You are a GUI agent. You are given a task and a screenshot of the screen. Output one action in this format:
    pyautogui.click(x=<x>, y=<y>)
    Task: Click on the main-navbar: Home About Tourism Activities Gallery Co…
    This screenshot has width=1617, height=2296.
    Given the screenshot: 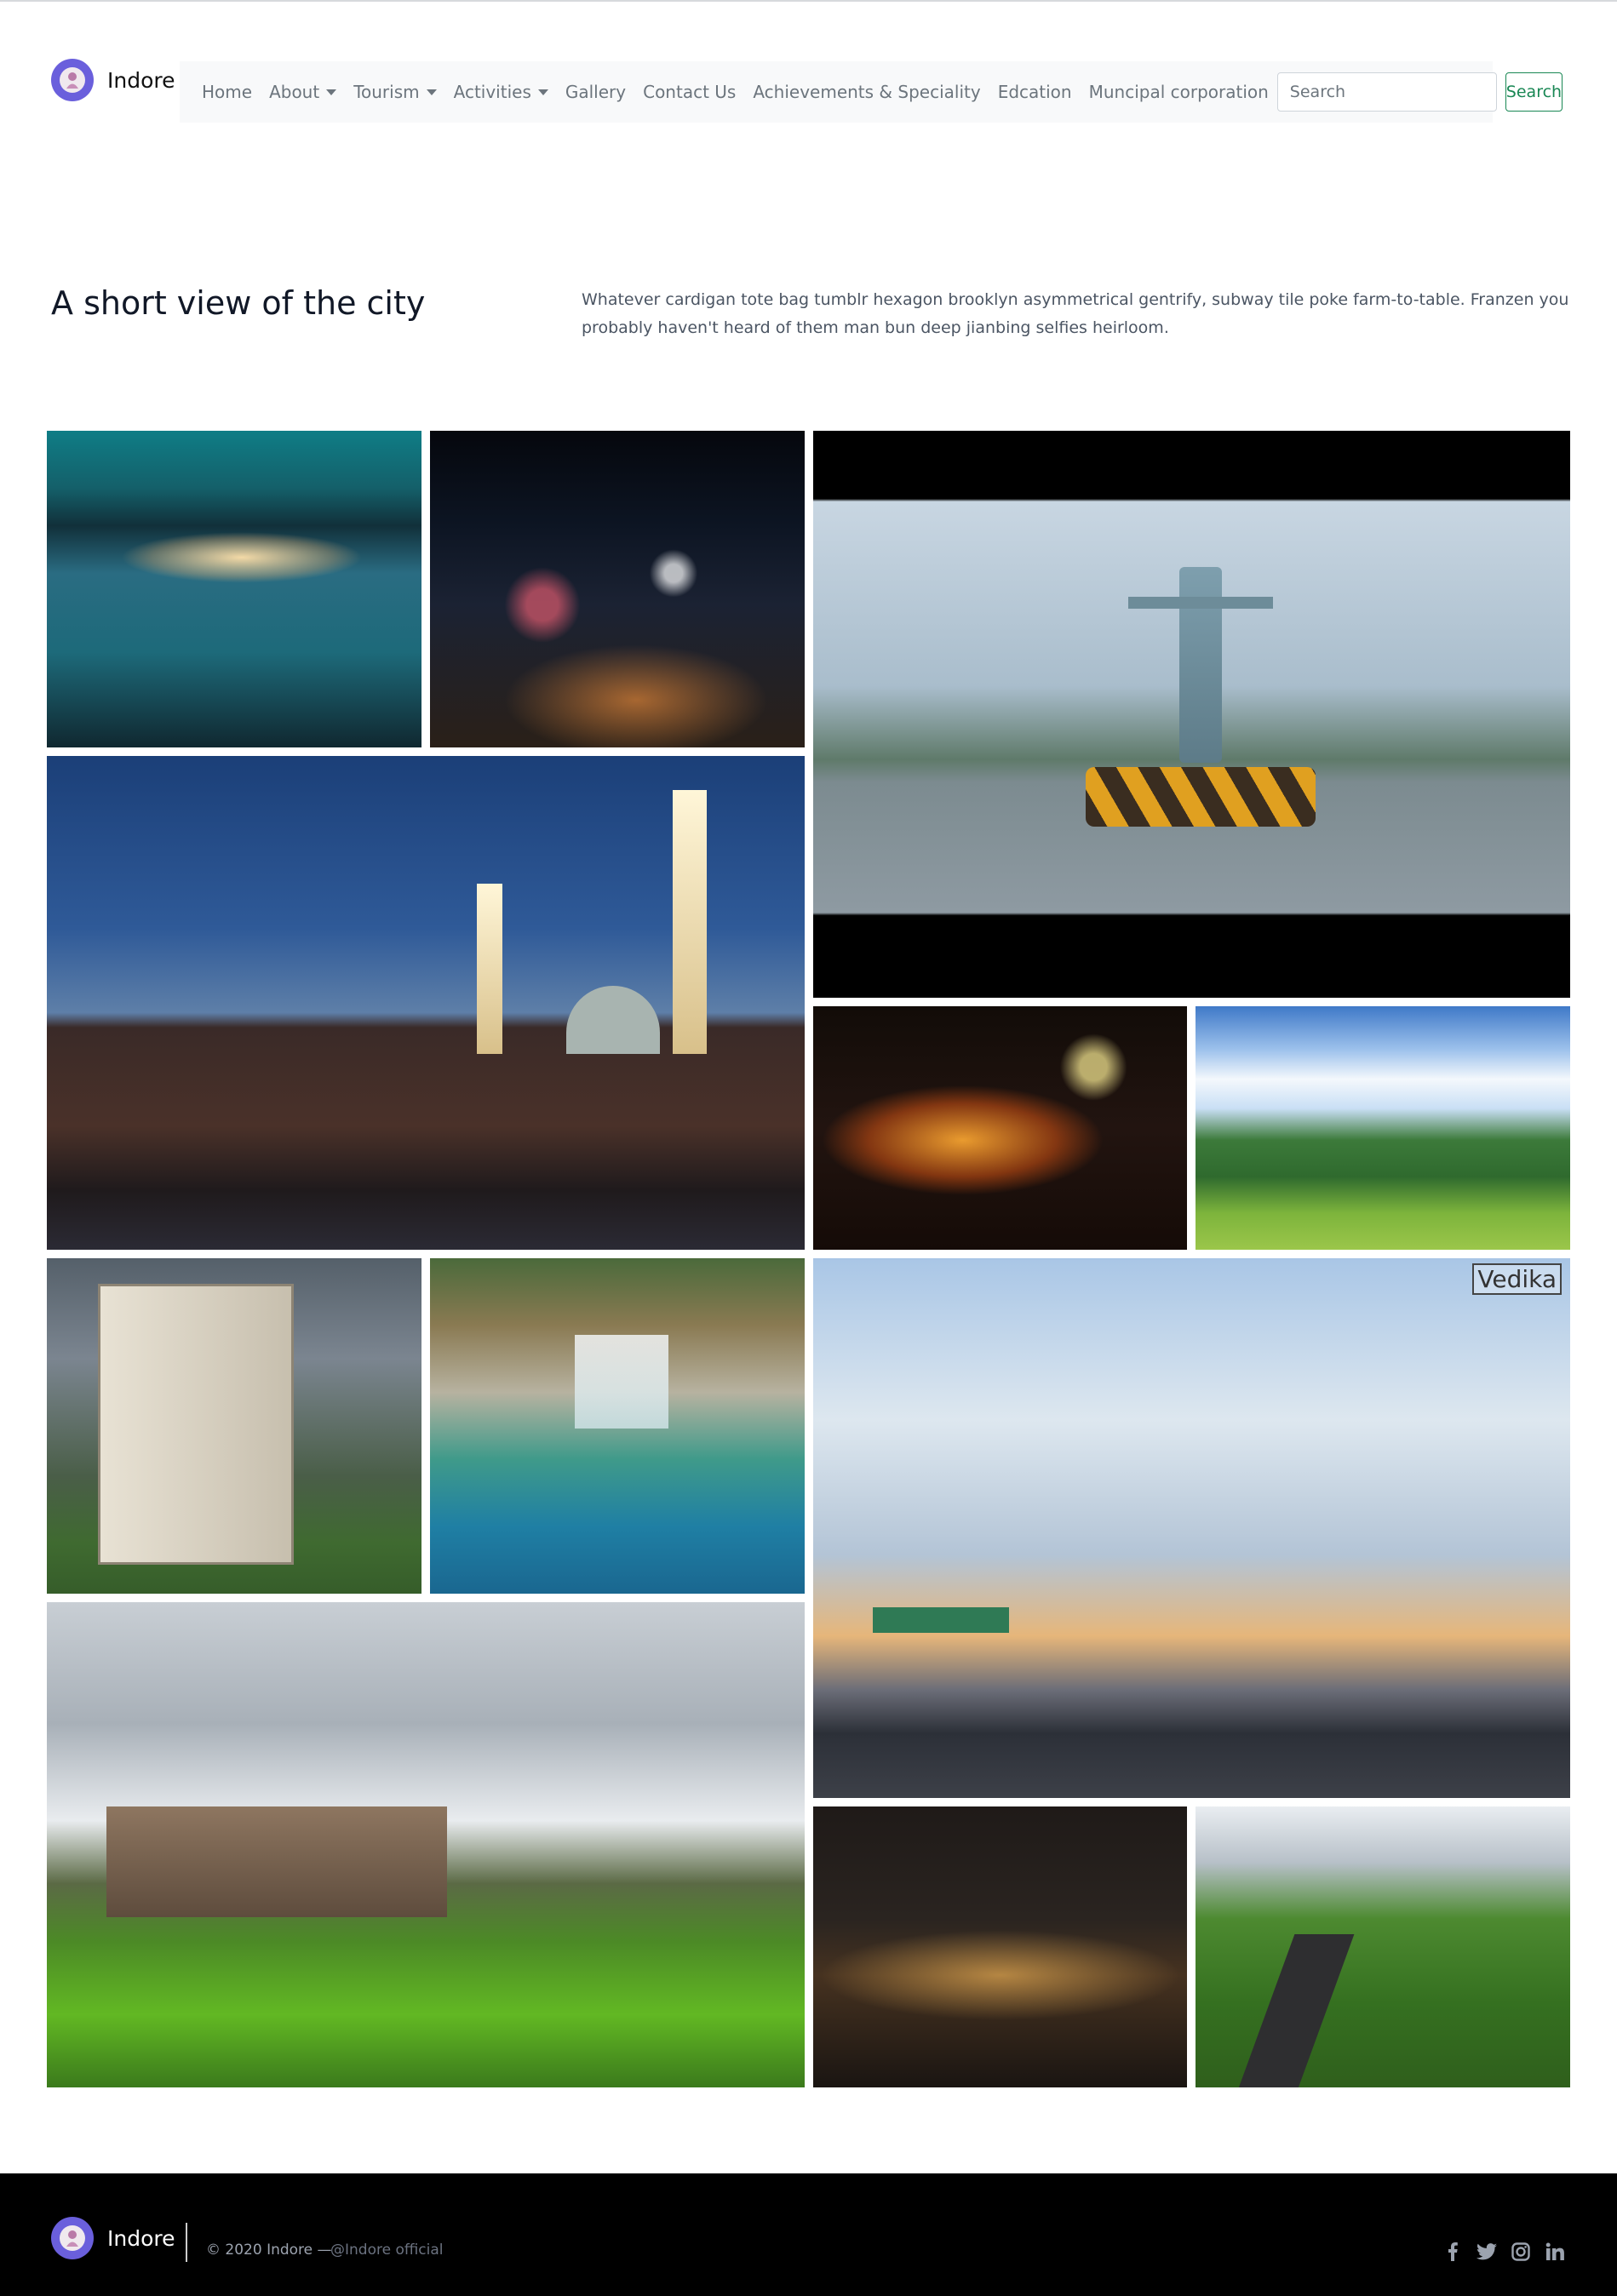 What is the action you would take?
    pyautogui.click(x=871, y=92)
    